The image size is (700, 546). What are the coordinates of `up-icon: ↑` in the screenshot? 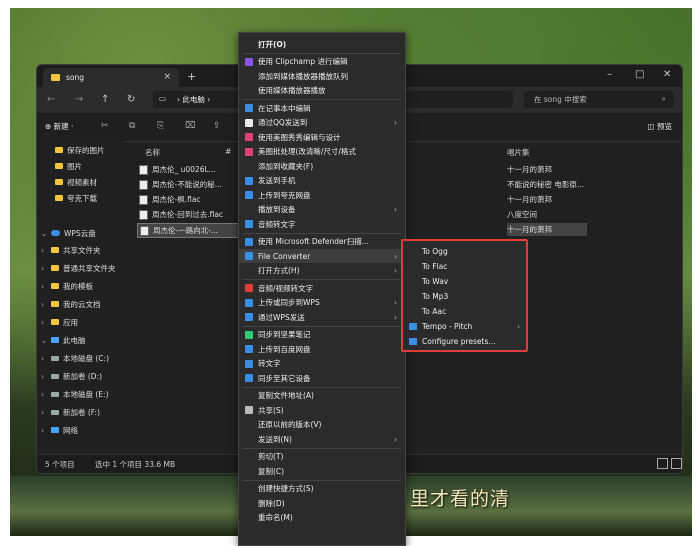 It's located at (105, 99).